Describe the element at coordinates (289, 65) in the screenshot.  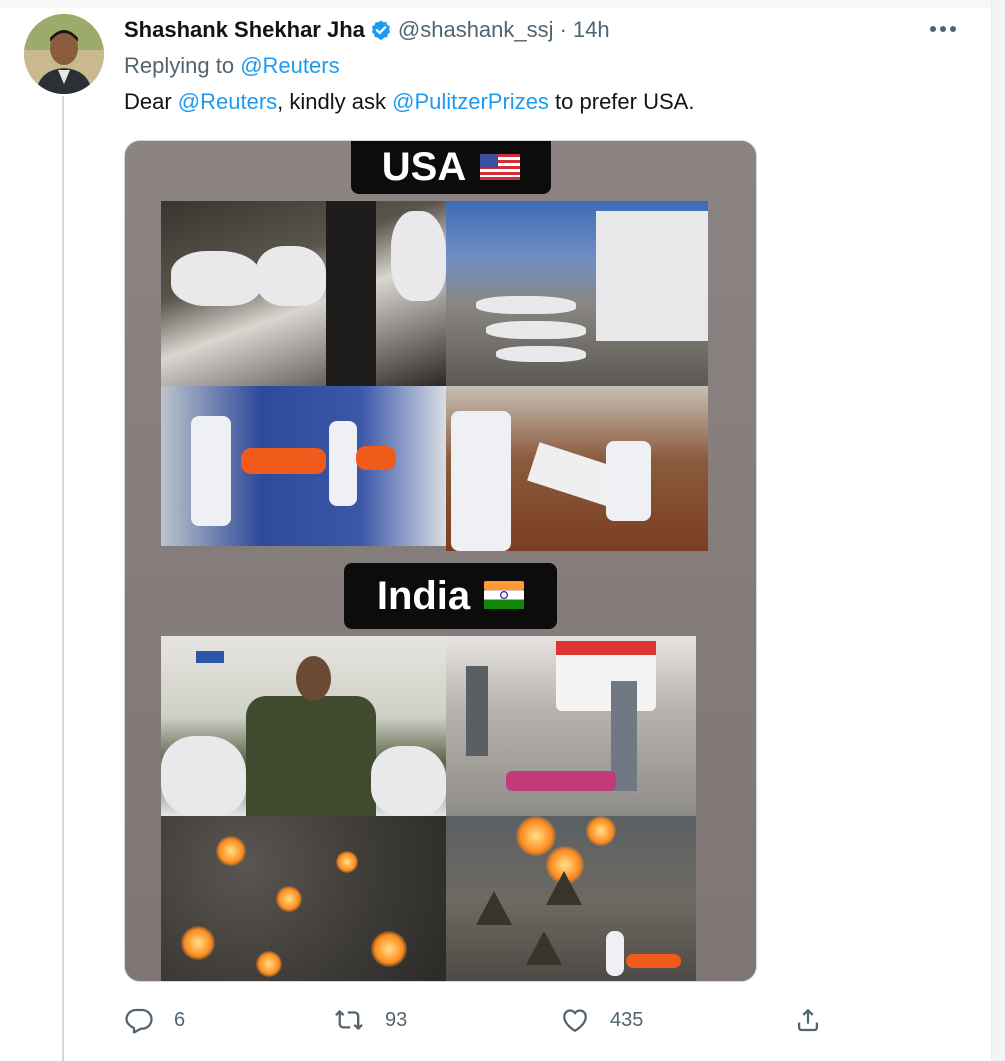
I see `replying-to-mention: @Reuters` at that location.